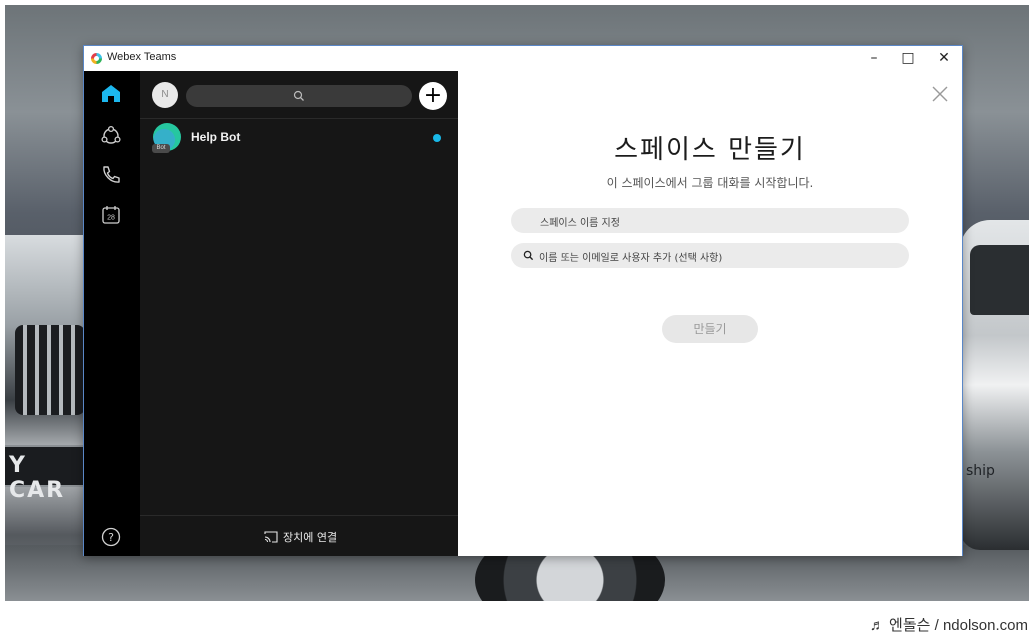 This screenshot has height=641, width=1034. What do you see at coordinates (948, 625) in the screenshot?
I see `watermark-credit: ♬ 엔돌슨 / ndolson.com` at bounding box center [948, 625].